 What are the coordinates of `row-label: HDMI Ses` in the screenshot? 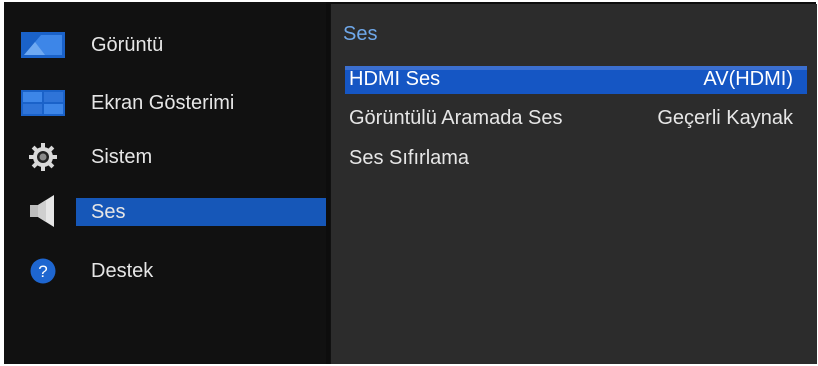 It's located at (395, 79).